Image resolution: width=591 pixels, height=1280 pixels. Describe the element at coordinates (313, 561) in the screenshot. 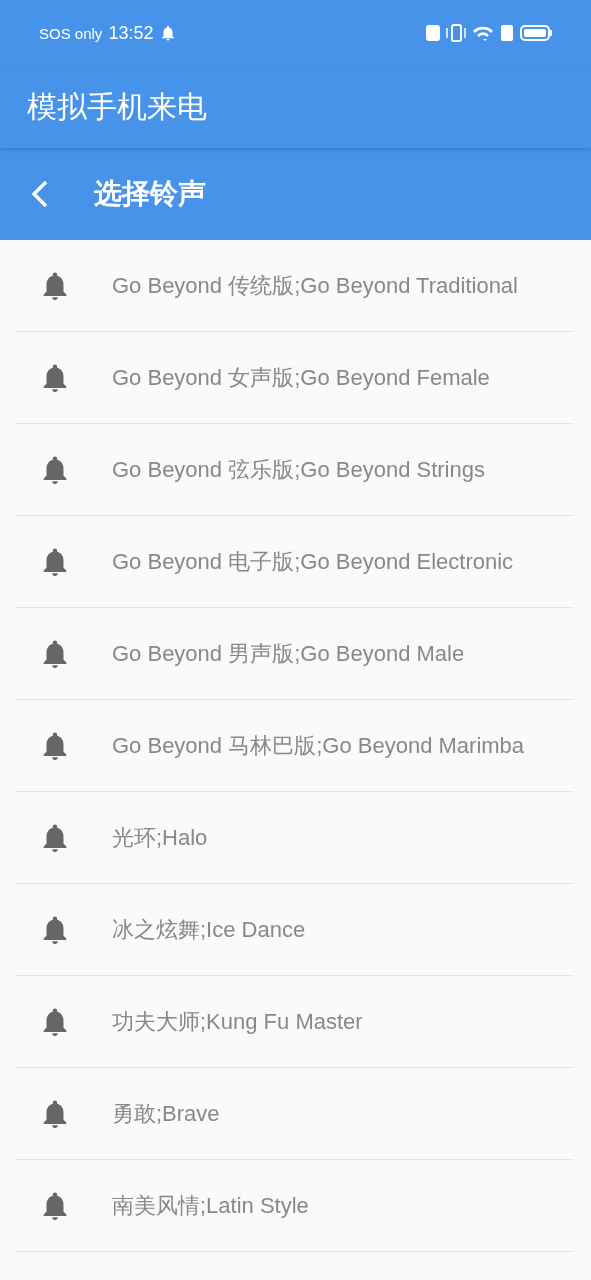

I see `ringtone-item: Go Beyond 电子版;Go Beyond Electronic` at that location.